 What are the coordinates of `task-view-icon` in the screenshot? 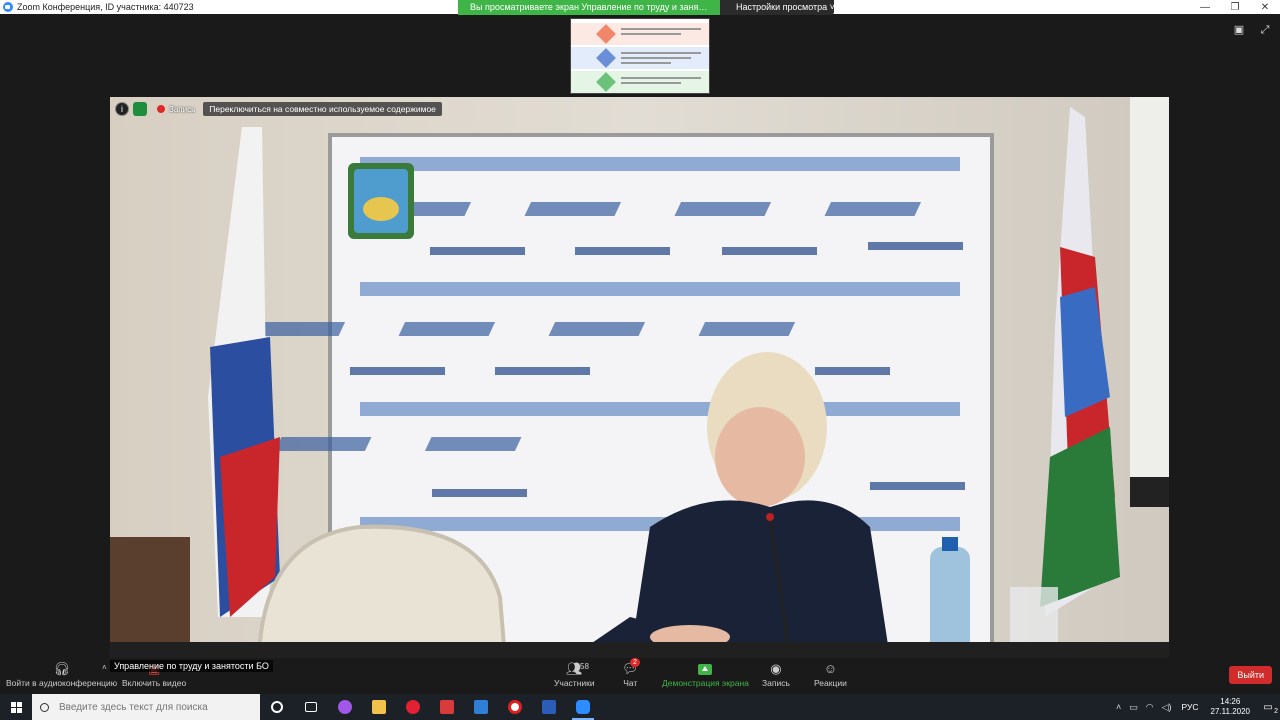 It's located at (311, 707).